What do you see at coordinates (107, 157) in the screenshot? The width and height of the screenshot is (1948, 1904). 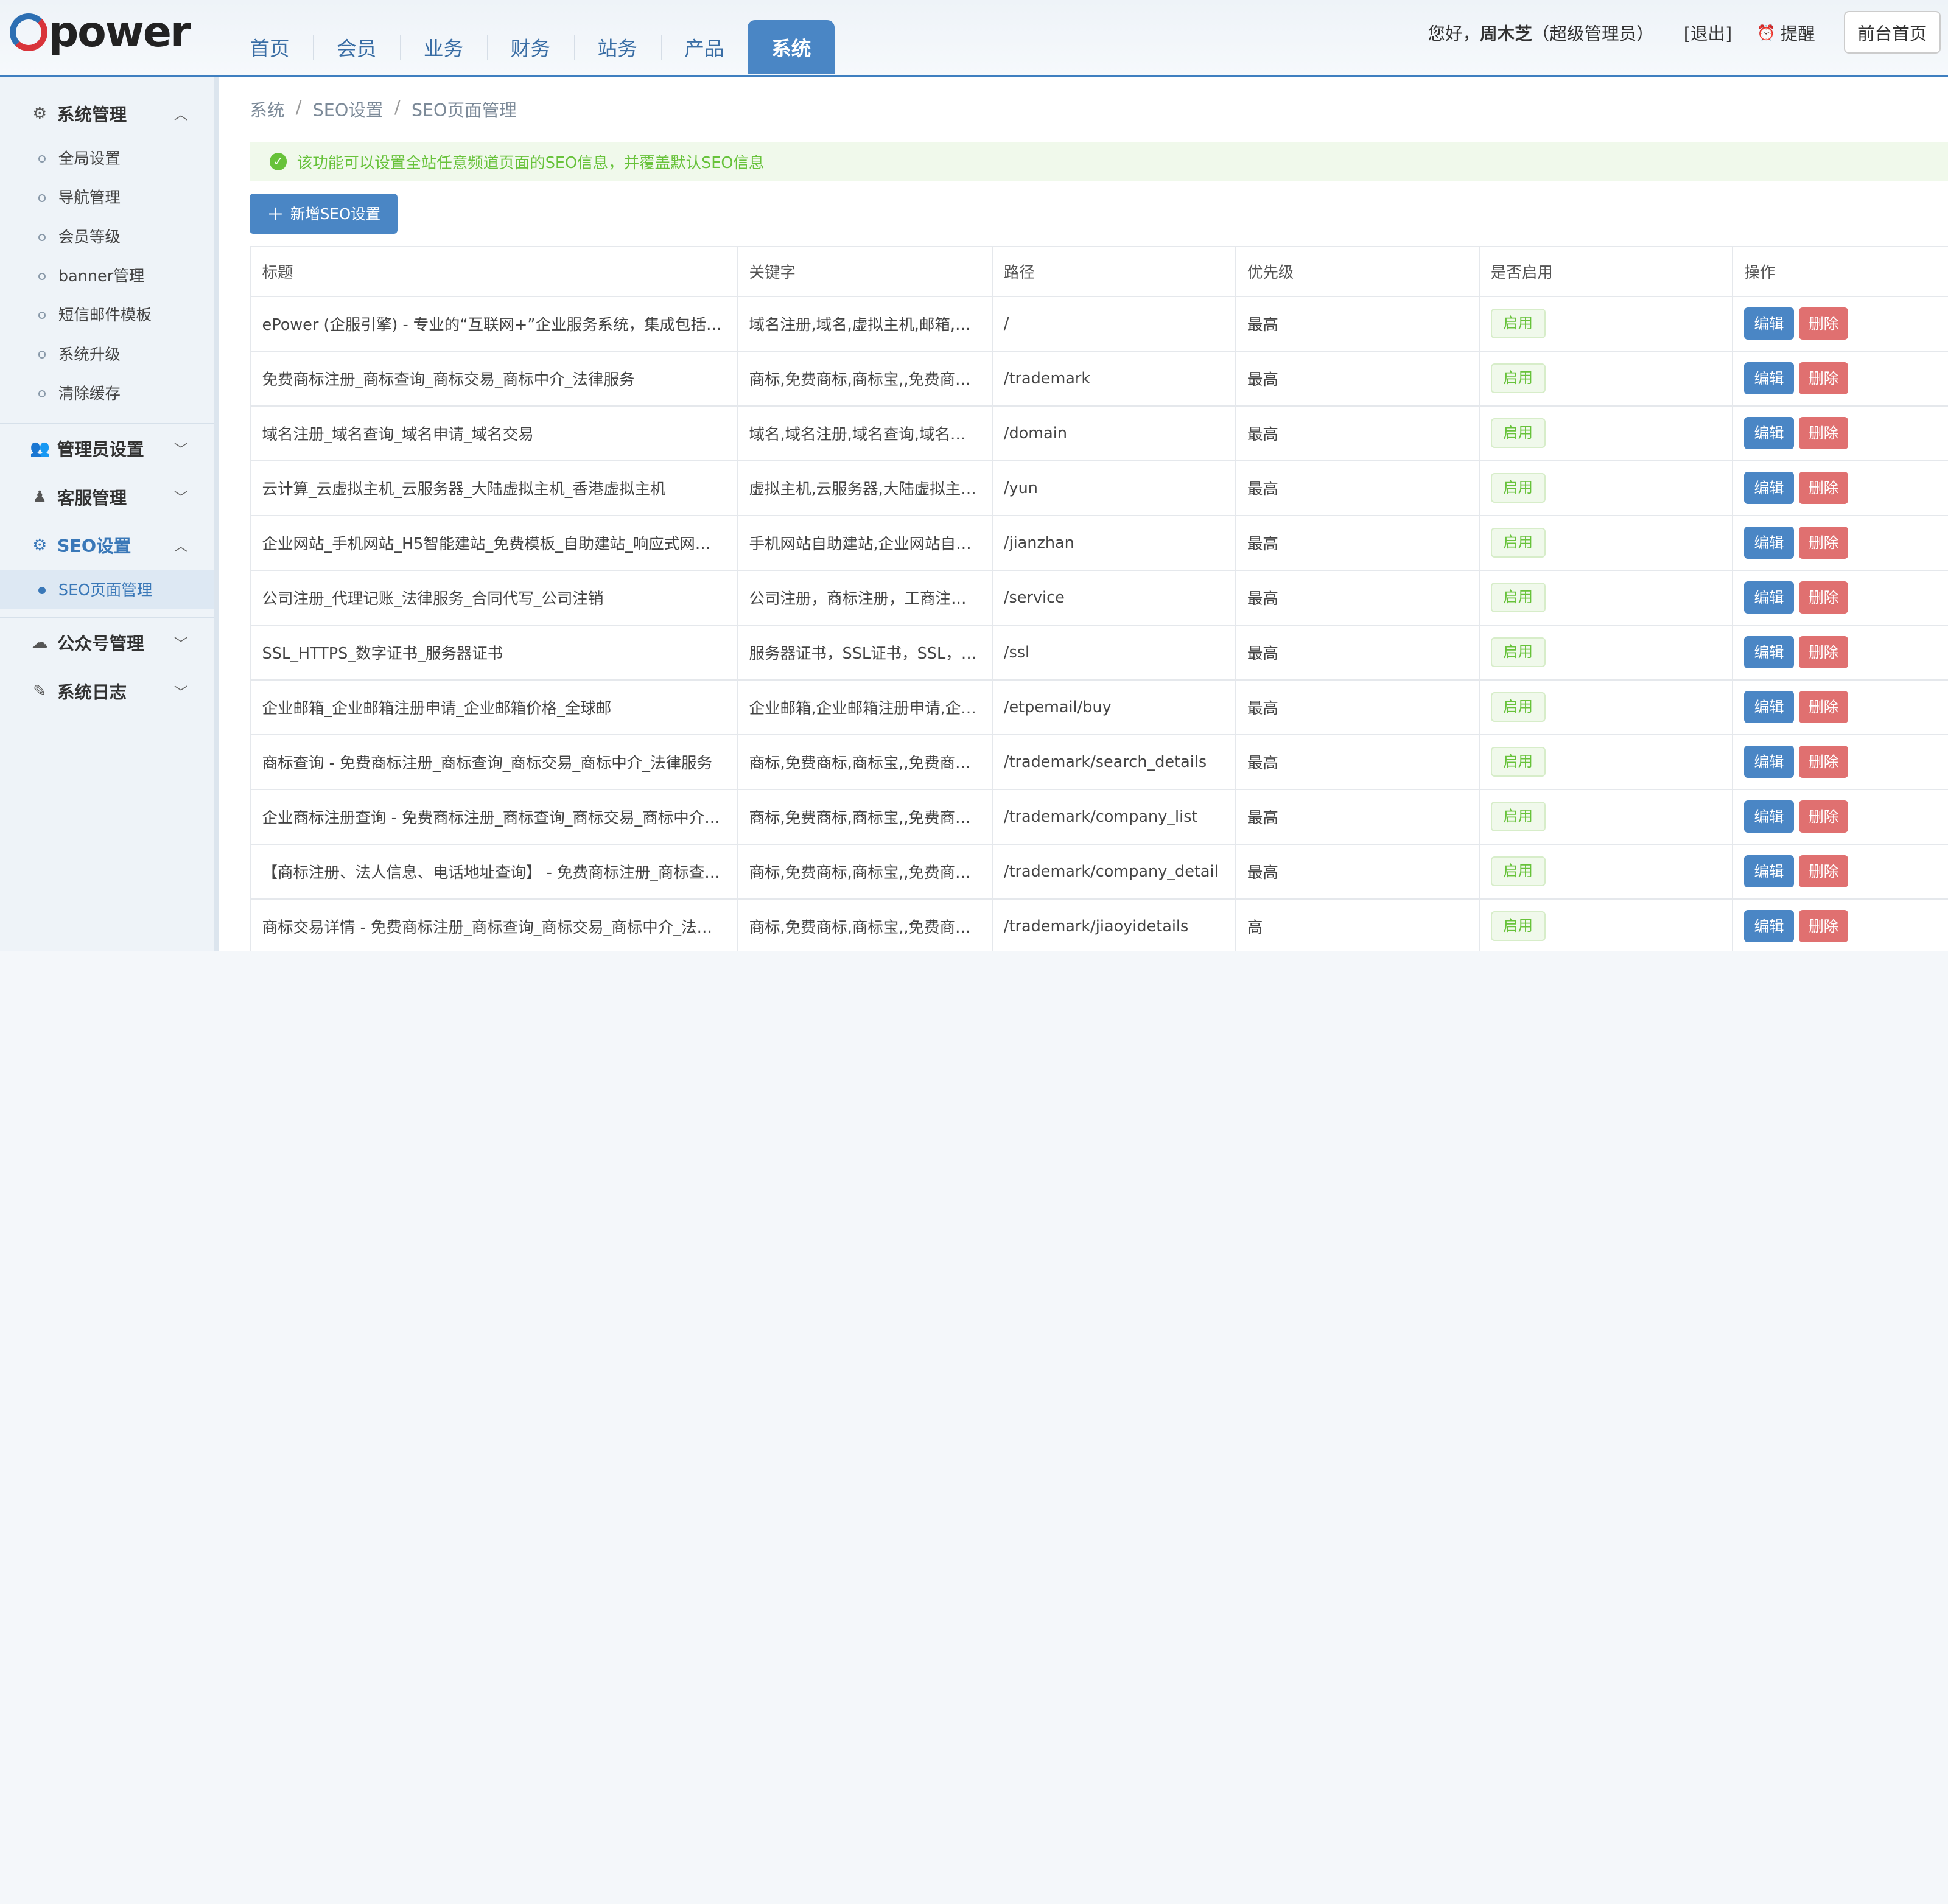 I see `sidebar-item-global-settings: 全局设置` at bounding box center [107, 157].